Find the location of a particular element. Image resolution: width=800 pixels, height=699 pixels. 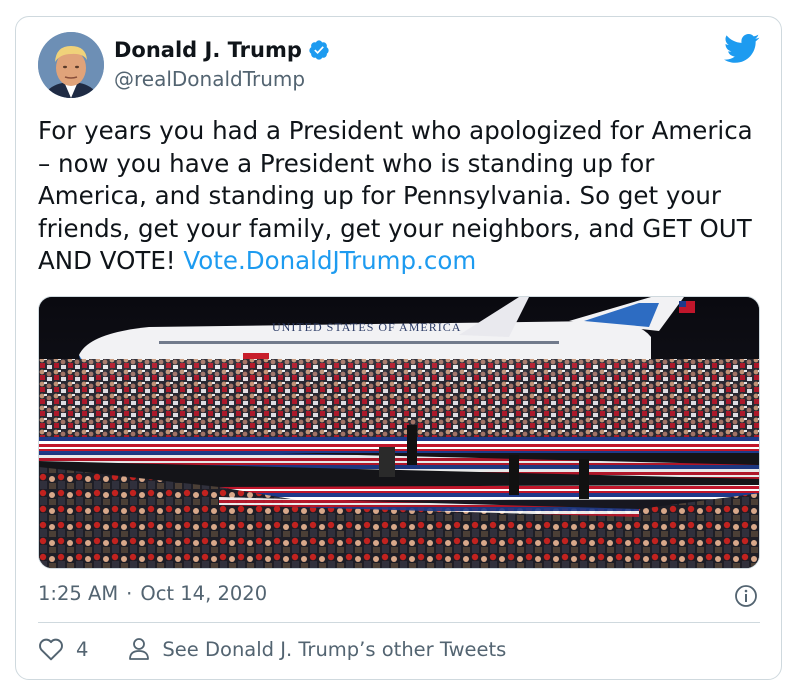

info-icon is located at coordinates (746, 596).